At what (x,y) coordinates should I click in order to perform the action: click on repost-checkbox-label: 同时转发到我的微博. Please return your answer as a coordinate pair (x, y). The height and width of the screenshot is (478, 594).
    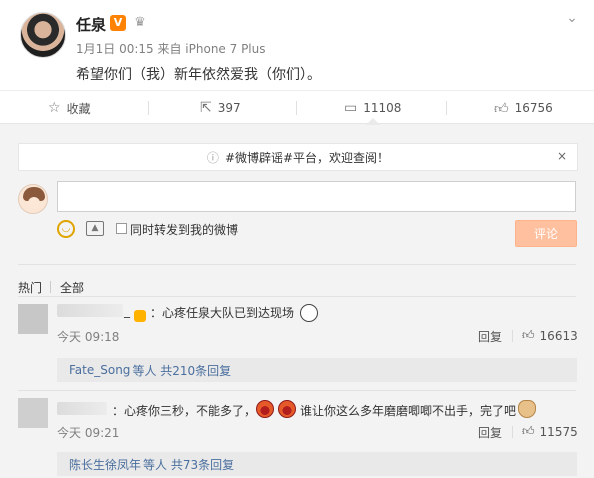
    Looking at the image, I should click on (184, 229).